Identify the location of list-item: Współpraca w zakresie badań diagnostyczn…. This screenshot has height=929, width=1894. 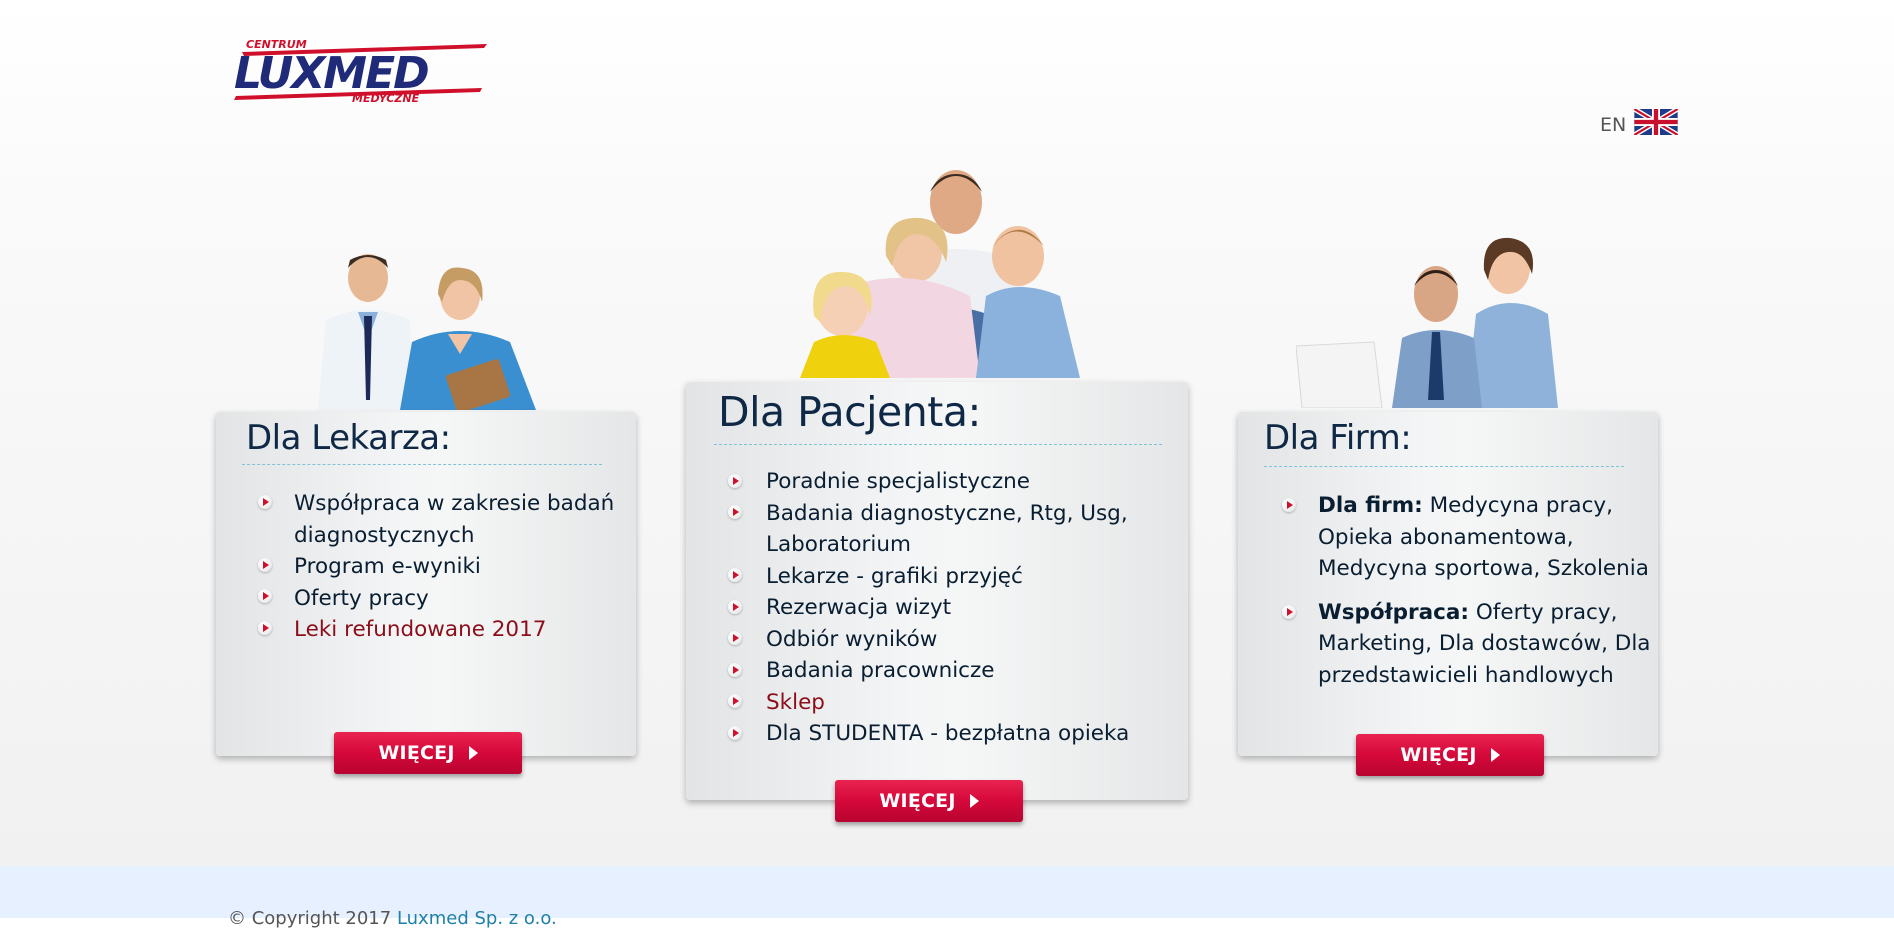
(464, 519).